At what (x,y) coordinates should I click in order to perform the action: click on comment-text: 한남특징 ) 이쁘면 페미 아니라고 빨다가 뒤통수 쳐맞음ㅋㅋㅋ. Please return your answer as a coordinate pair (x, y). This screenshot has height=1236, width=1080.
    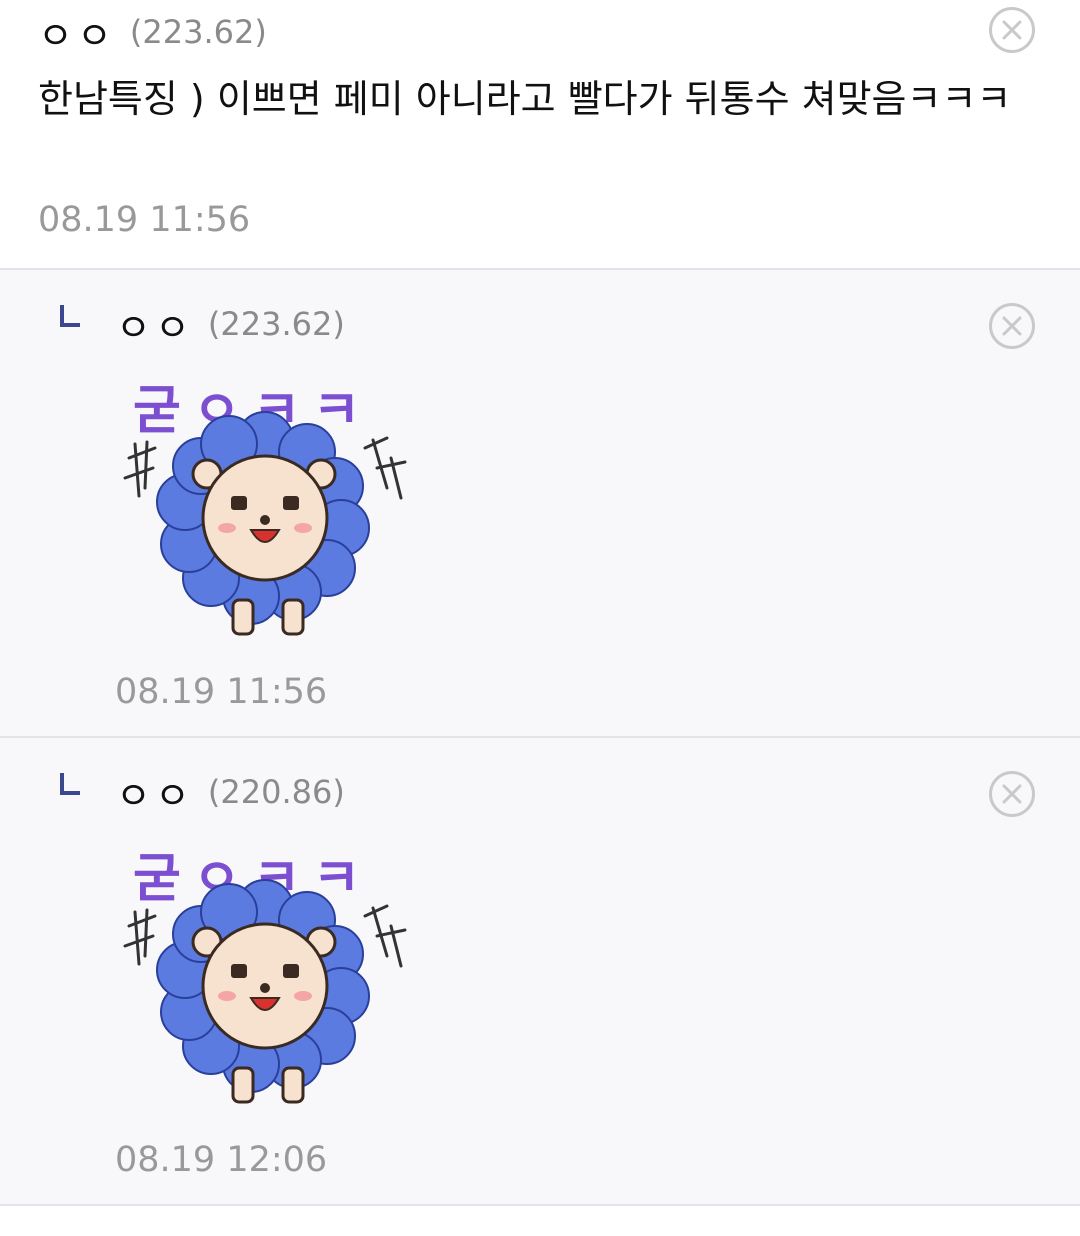
    Looking at the image, I should click on (525, 99).